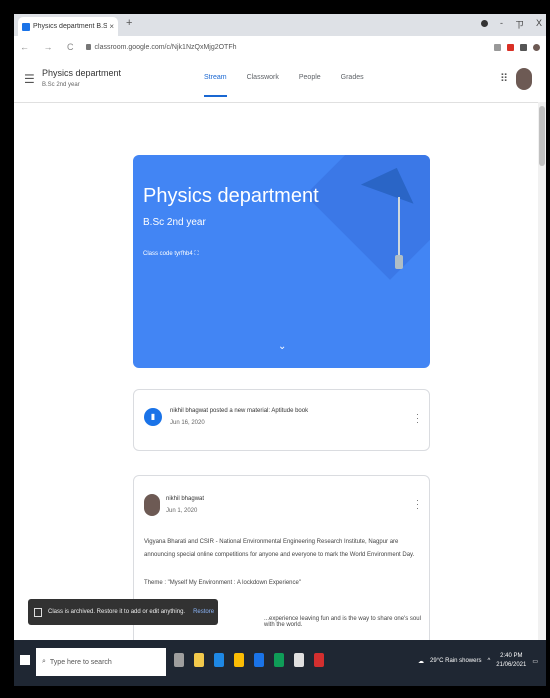 The image size is (550, 698). Describe the element at coordinates (80, 662) in the screenshot. I see `search-placeholder: Type here to search` at that location.